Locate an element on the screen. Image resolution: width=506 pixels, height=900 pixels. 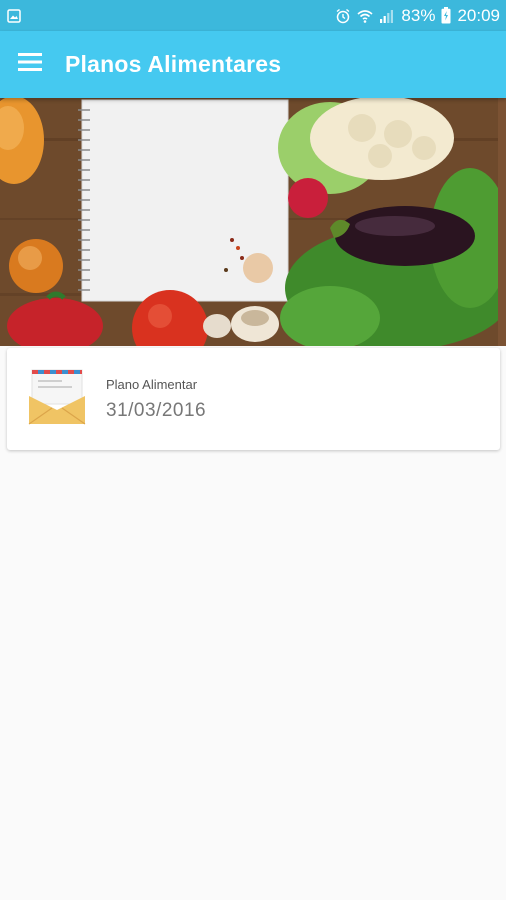
list-item-plano-alimentar: Plano Alimentar 31/03/2016 is located at coordinates (253, 399).